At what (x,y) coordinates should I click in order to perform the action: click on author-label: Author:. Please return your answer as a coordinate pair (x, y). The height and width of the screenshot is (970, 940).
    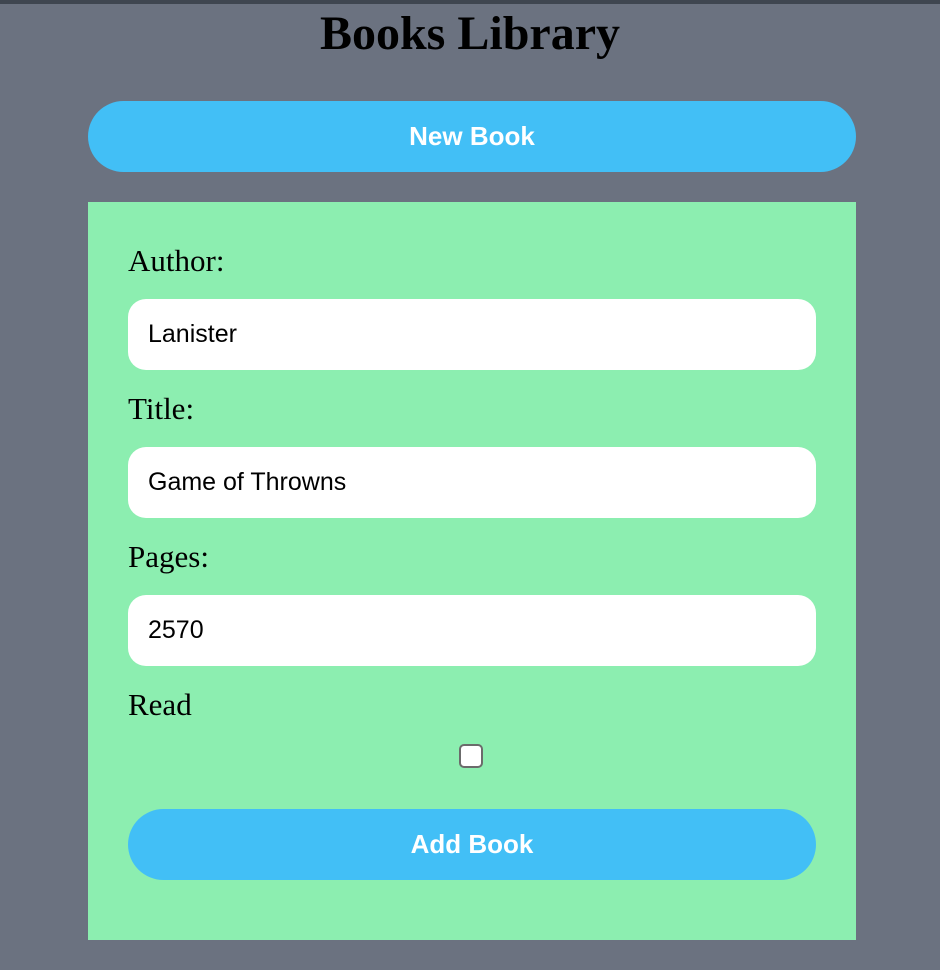
    Looking at the image, I should click on (176, 260).